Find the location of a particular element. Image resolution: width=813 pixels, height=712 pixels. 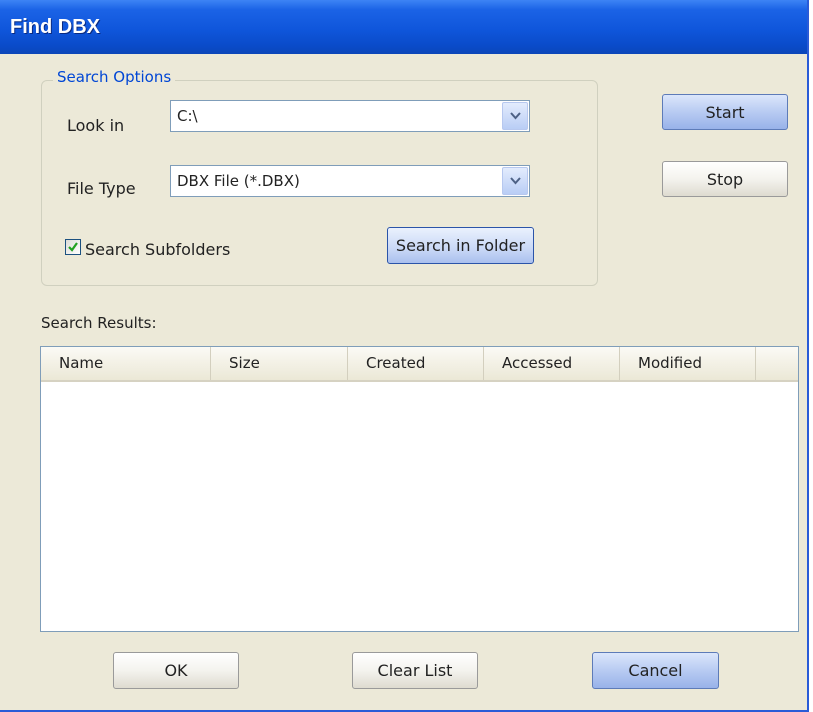

window-title: Find DBX is located at coordinates (55, 27).